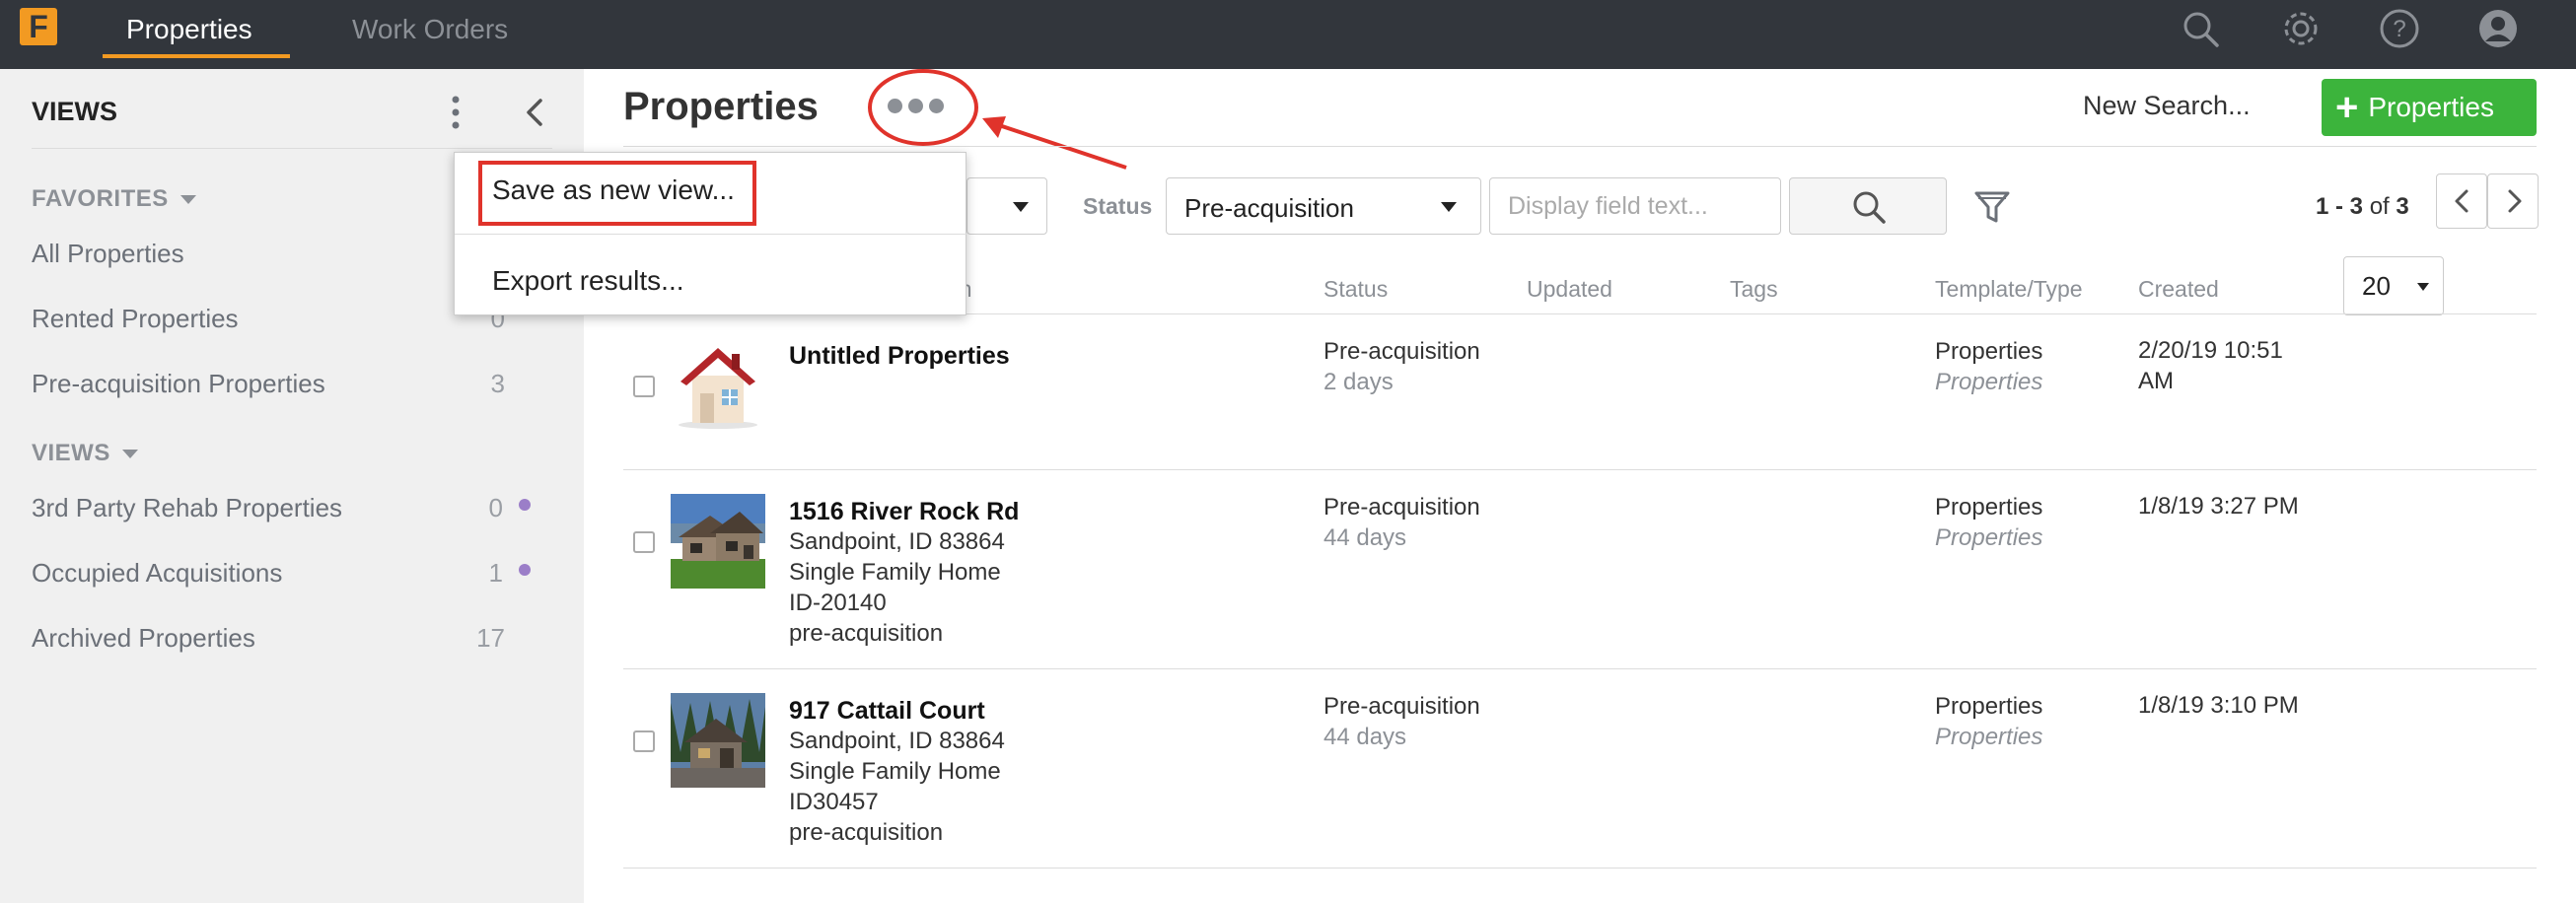  What do you see at coordinates (2393, 286) in the screenshot?
I see `per-page-select: 20` at bounding box center [2393, 286].